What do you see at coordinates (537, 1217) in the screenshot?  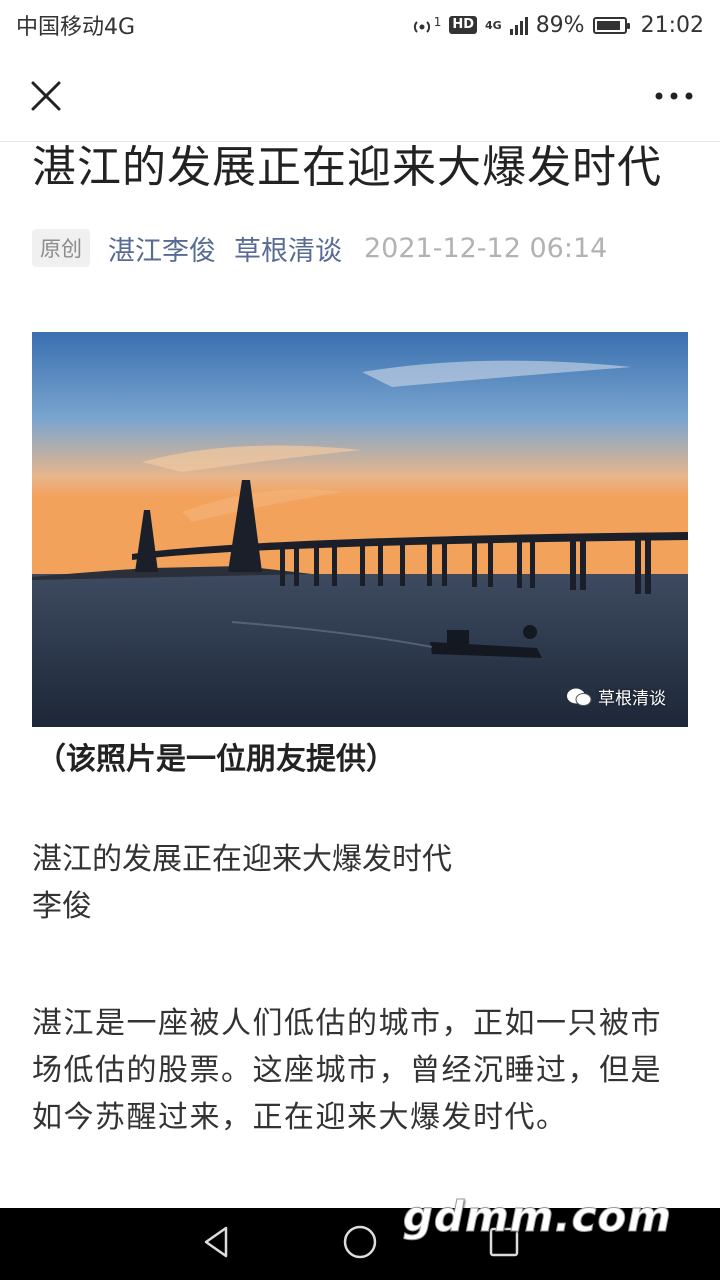 I see `site-watermark: gdmm.com` at bounding box center [537, 1217].